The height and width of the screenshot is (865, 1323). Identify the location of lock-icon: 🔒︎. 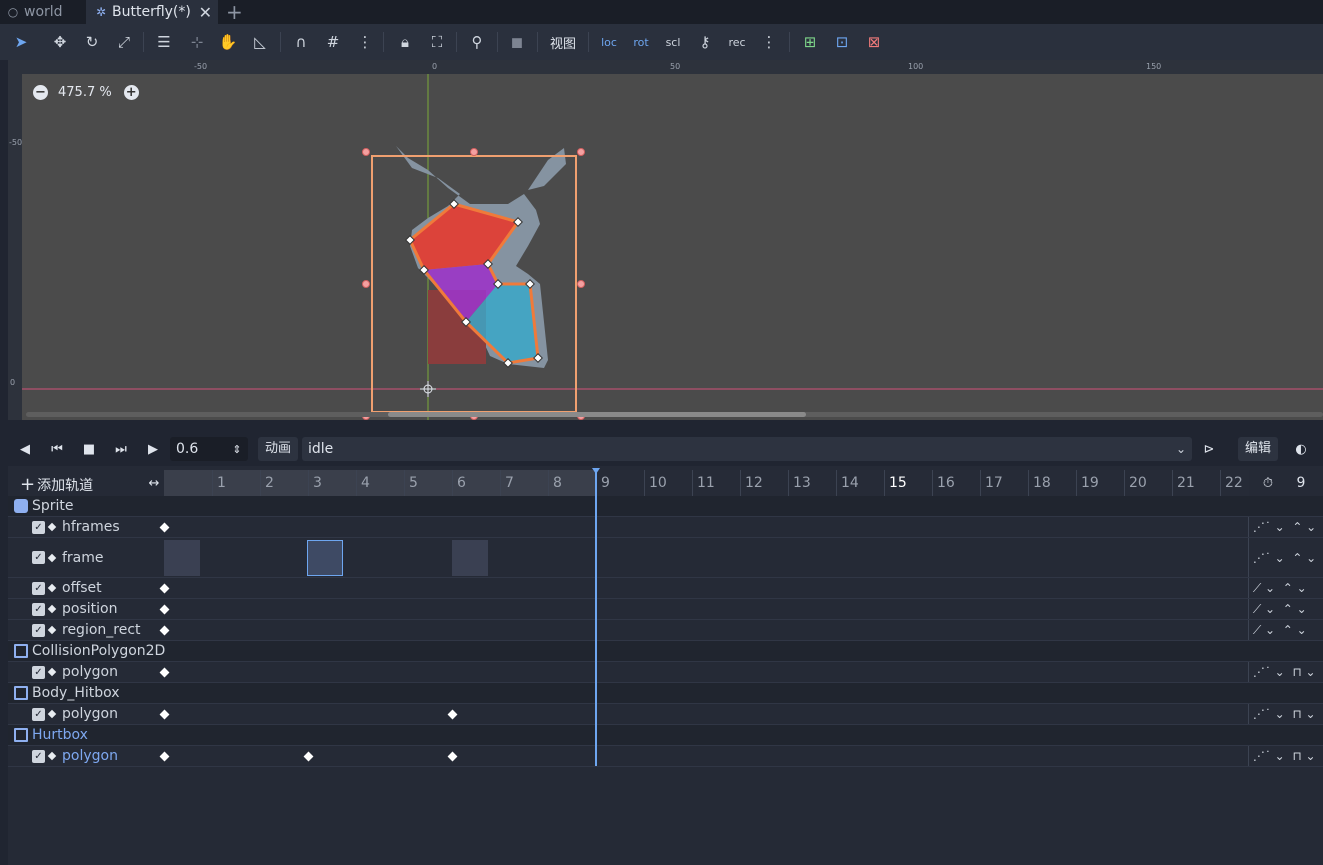
(405, 42).